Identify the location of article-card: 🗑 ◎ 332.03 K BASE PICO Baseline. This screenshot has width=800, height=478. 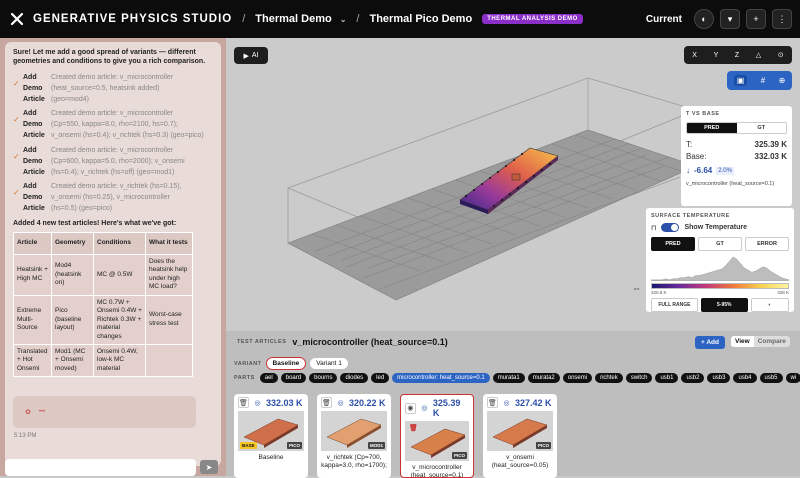
(271, 436).